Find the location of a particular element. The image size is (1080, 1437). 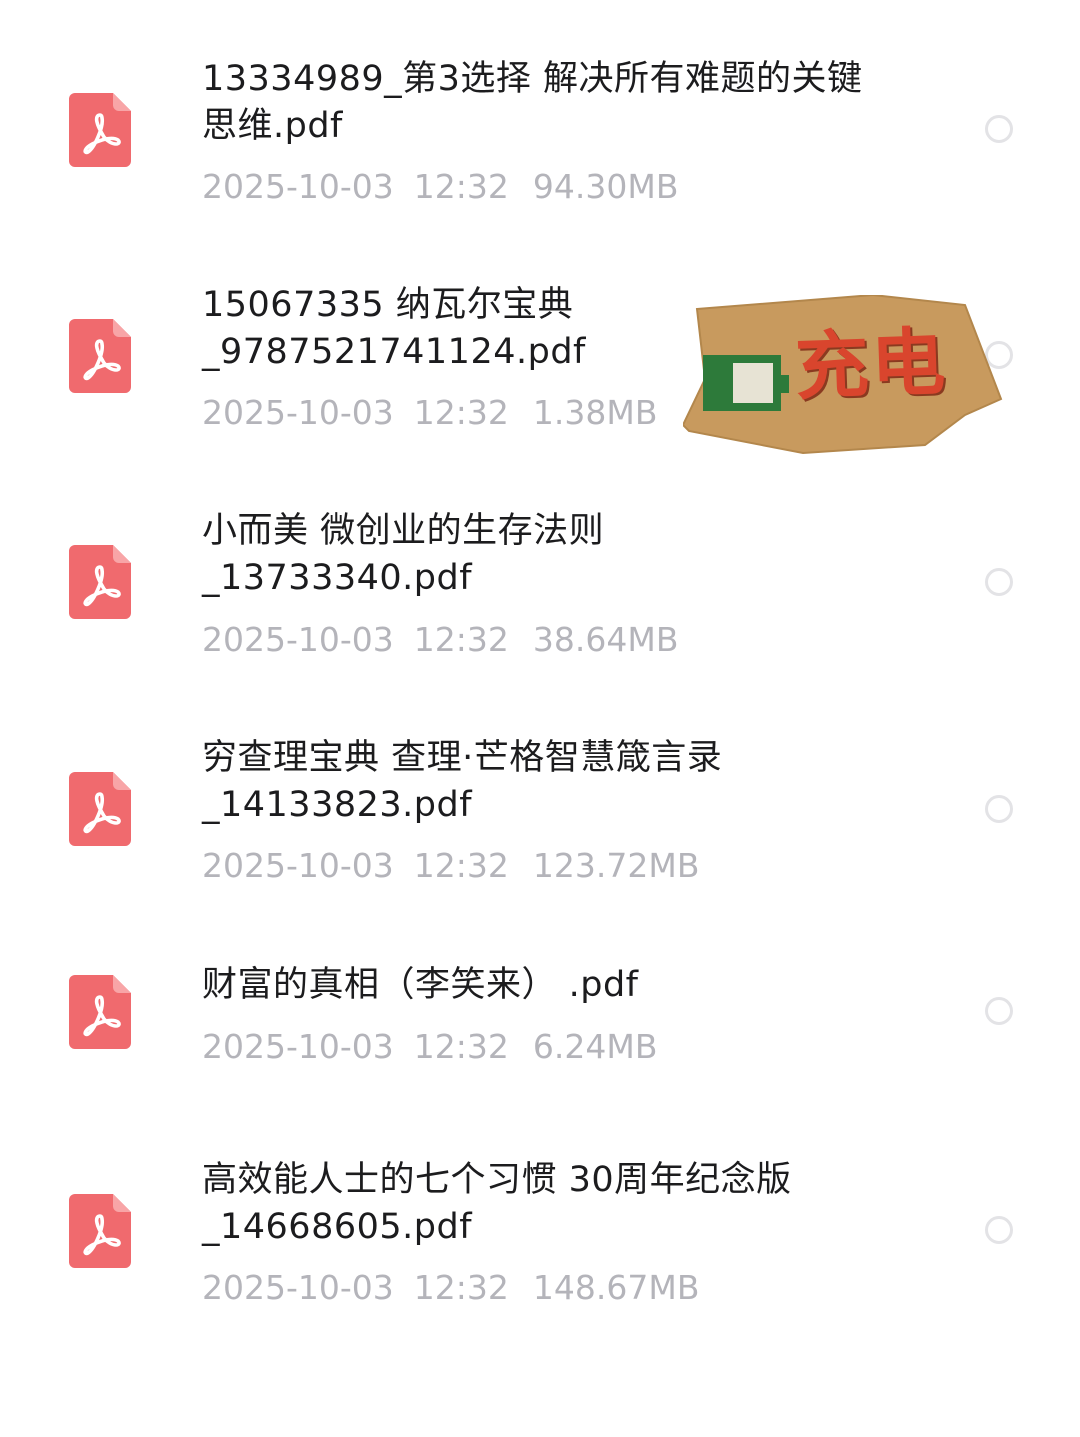

file-size: 1.38MB is located at coordinates (595, 412).